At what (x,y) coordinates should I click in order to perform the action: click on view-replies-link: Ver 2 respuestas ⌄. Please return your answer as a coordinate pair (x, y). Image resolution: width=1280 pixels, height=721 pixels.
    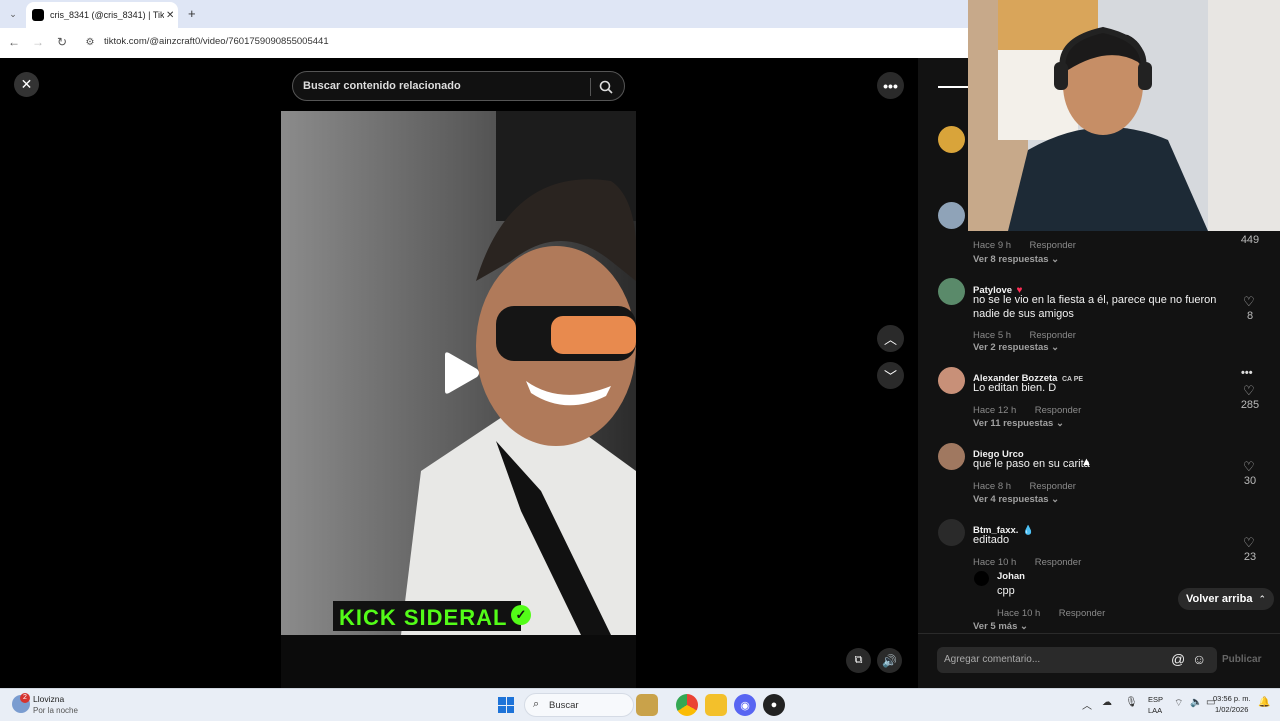
    Looking at the image, I should click on (1016, 347).